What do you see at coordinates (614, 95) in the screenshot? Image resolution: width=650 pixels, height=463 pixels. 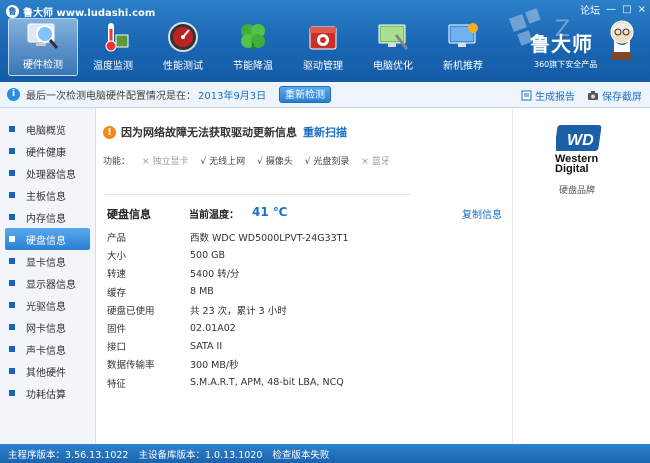 I see `save-screenshot-link: 保存截屏` at bounding box center [614, 95].